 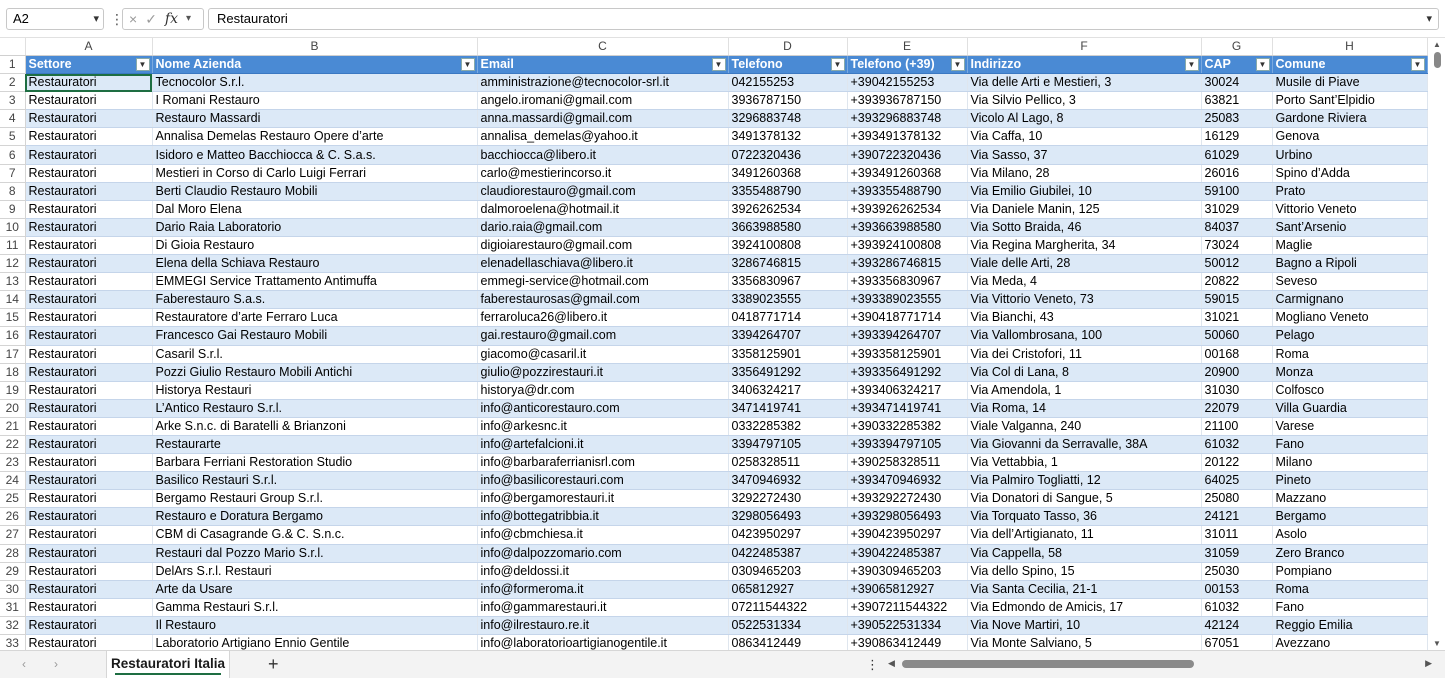 I want to click on table-cell: 31029, so click(x=1237, y=209).